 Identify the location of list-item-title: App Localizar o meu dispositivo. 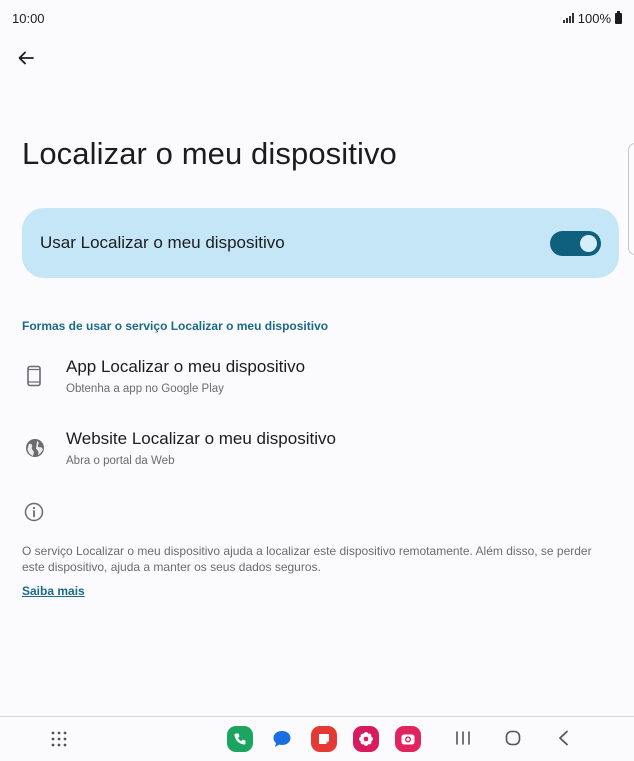
(186, 366).